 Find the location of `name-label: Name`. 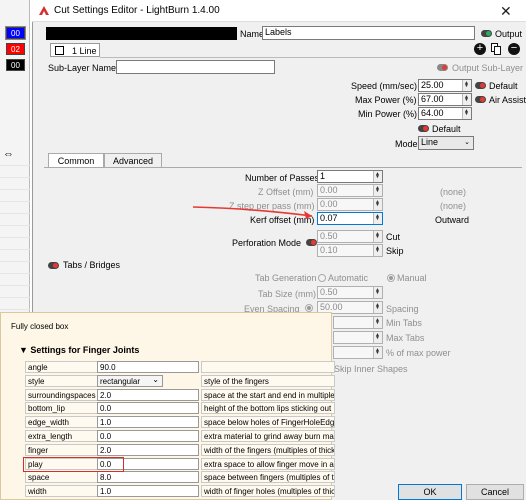

name-label: Name is located at coordinates (252, 34).